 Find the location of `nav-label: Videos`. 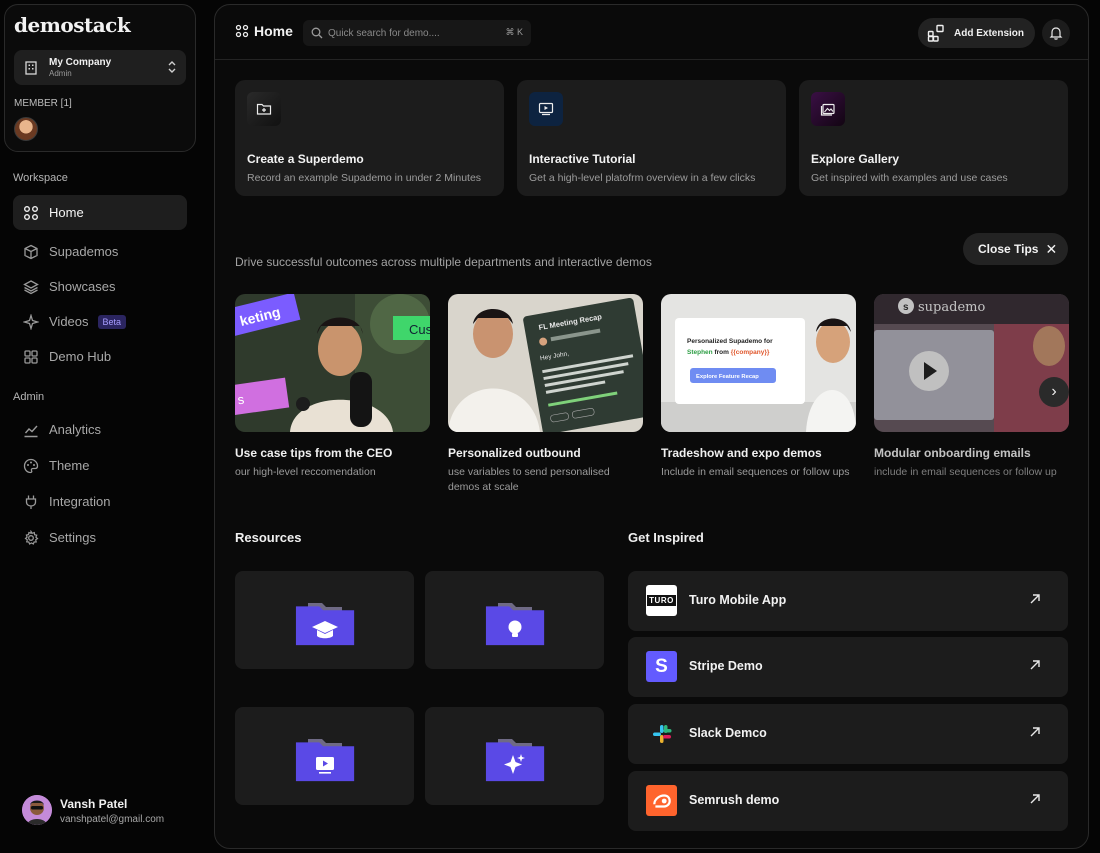

nav-label: Videos is located at coordinates (69, 321).